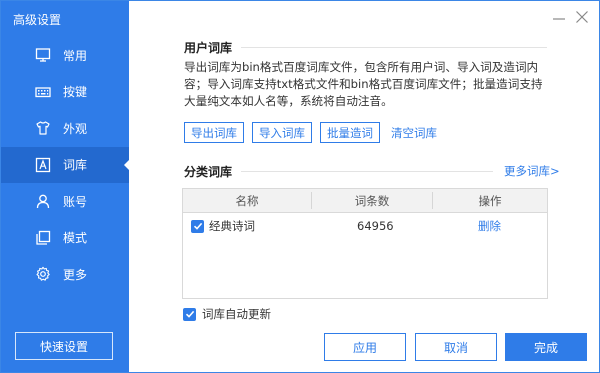 The image size is (600, 373). I want to click on dictionary-icon, so click(43, 165).